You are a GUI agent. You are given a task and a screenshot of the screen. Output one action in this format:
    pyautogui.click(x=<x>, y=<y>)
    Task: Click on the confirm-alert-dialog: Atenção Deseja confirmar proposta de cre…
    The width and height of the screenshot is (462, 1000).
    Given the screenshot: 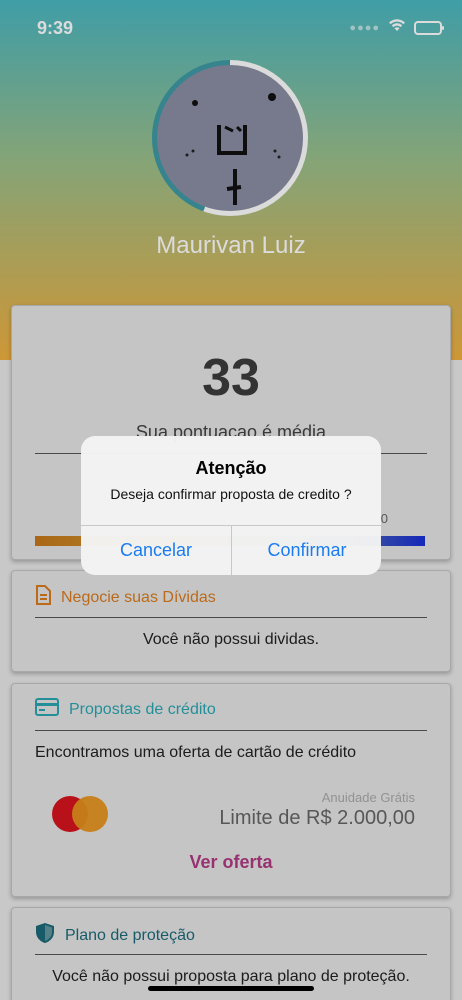 What is the action you would take?
    pyautogui.click(x=231, y=505)
    